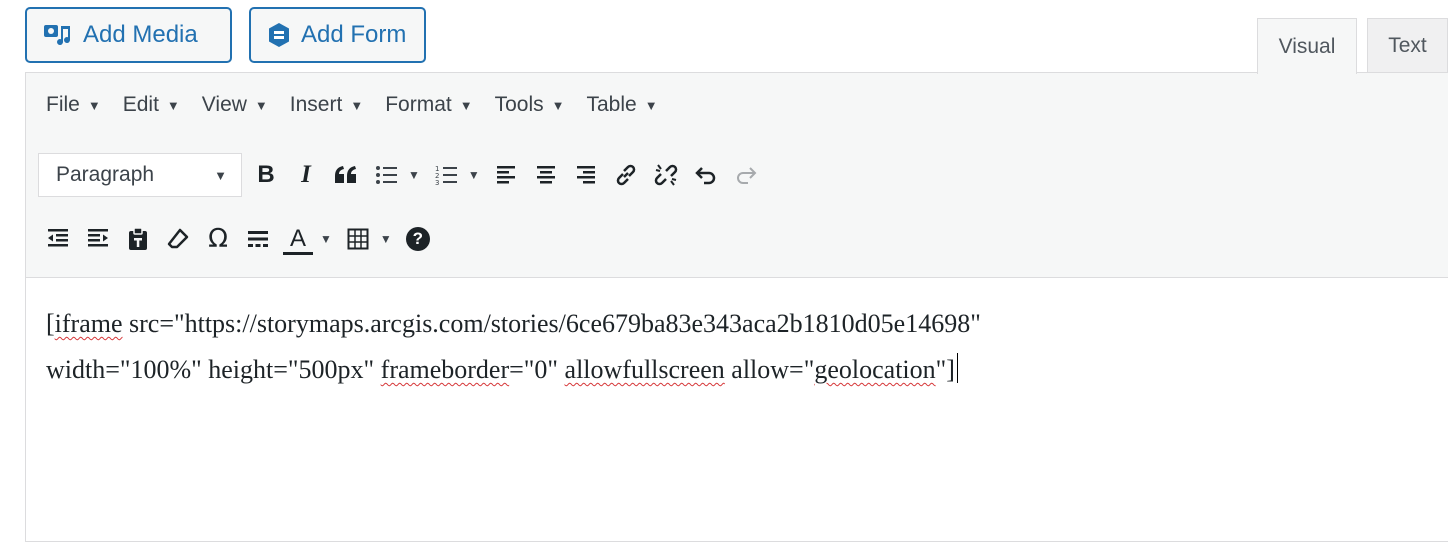 The height and width of the screenshot is (542, 1448). I want to click on blockquote-icon, so click(345, 174).